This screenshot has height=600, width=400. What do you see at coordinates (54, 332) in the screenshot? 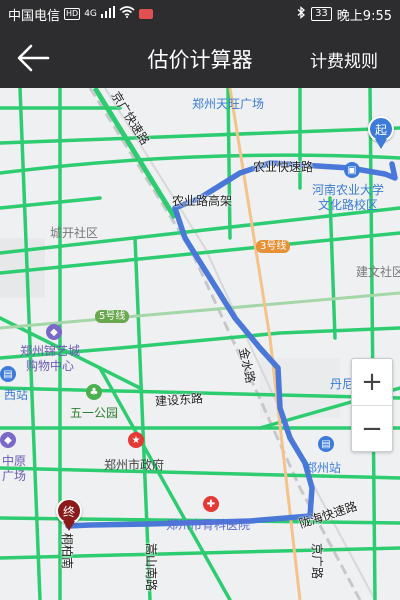
I see `shopping-icon: ◆` at bounding box center [54, 332].